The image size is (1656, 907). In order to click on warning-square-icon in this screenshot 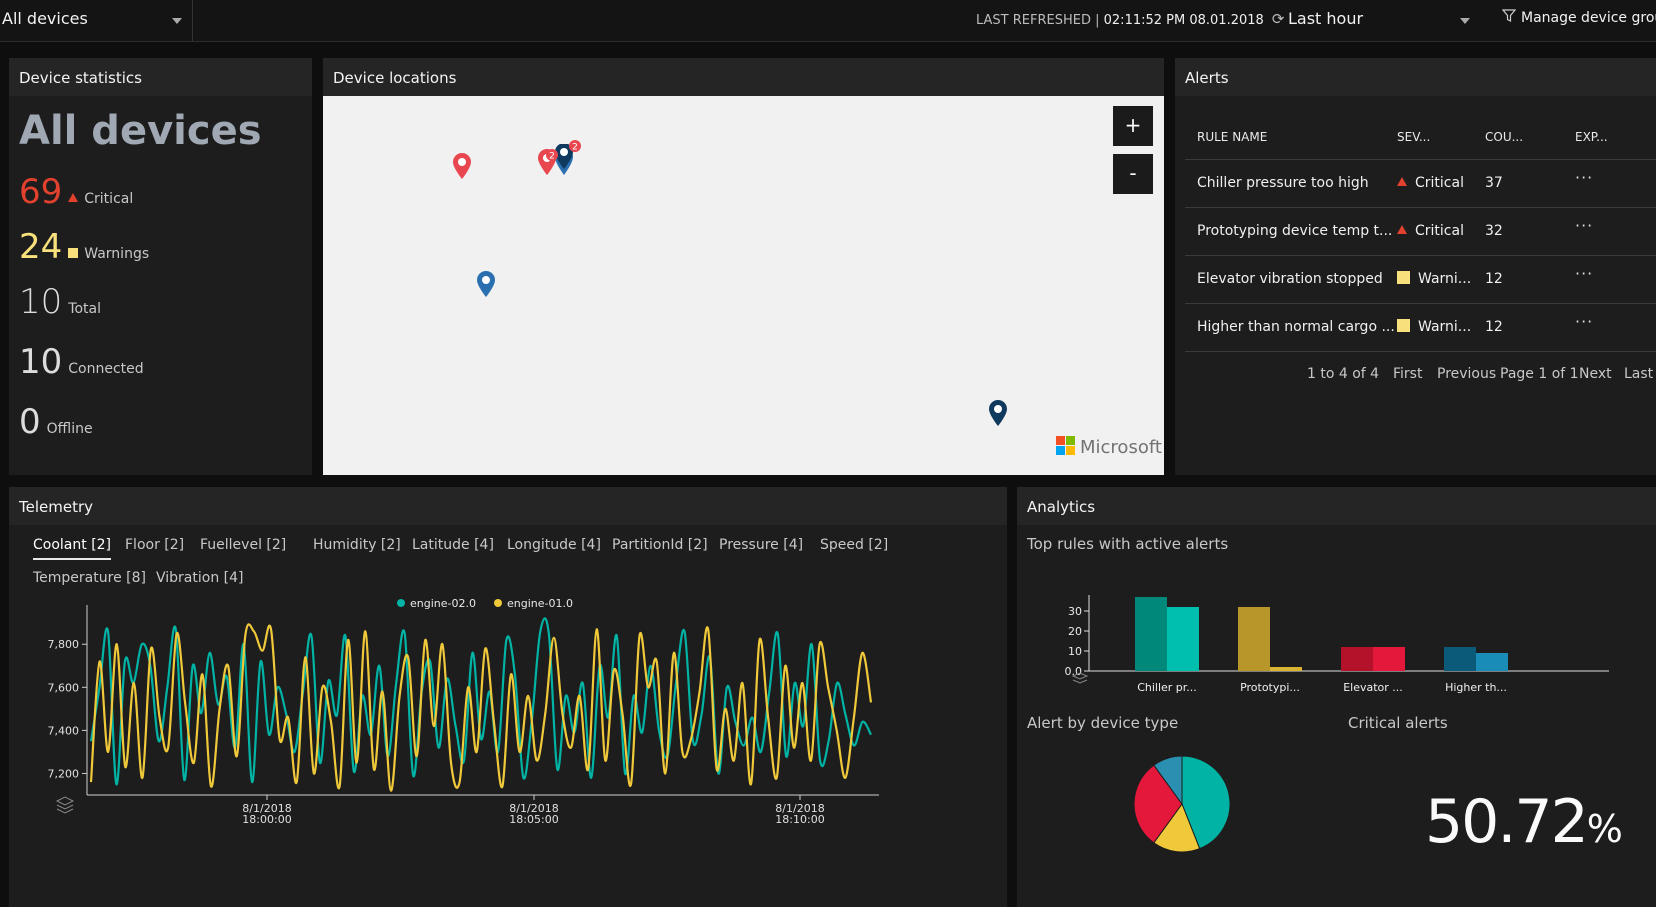, I will do `click(1403, 325)`.